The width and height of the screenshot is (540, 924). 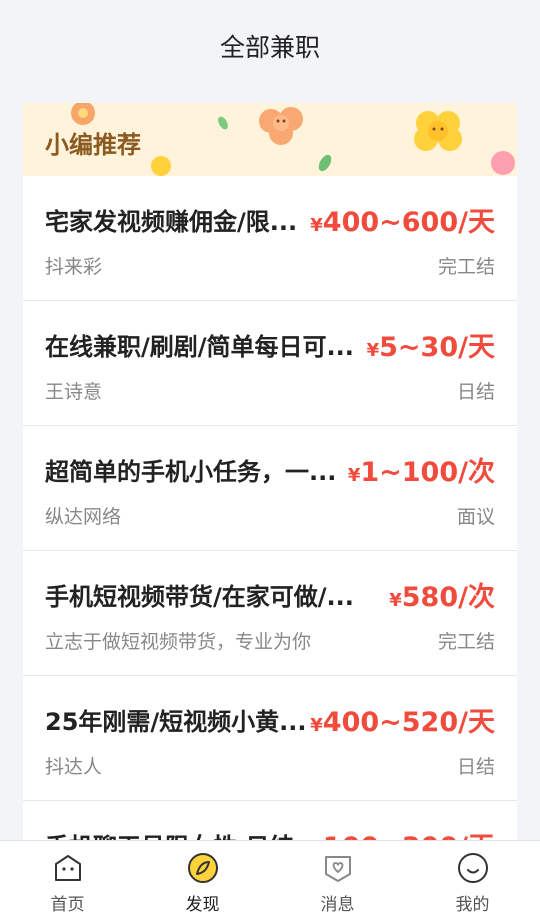 What do you see at coordinates (270, 820) in the screenshot?
I see `job-row: 手机聊天号限女性 日结... ¥100~300/天` at bounding box center [270, 820].